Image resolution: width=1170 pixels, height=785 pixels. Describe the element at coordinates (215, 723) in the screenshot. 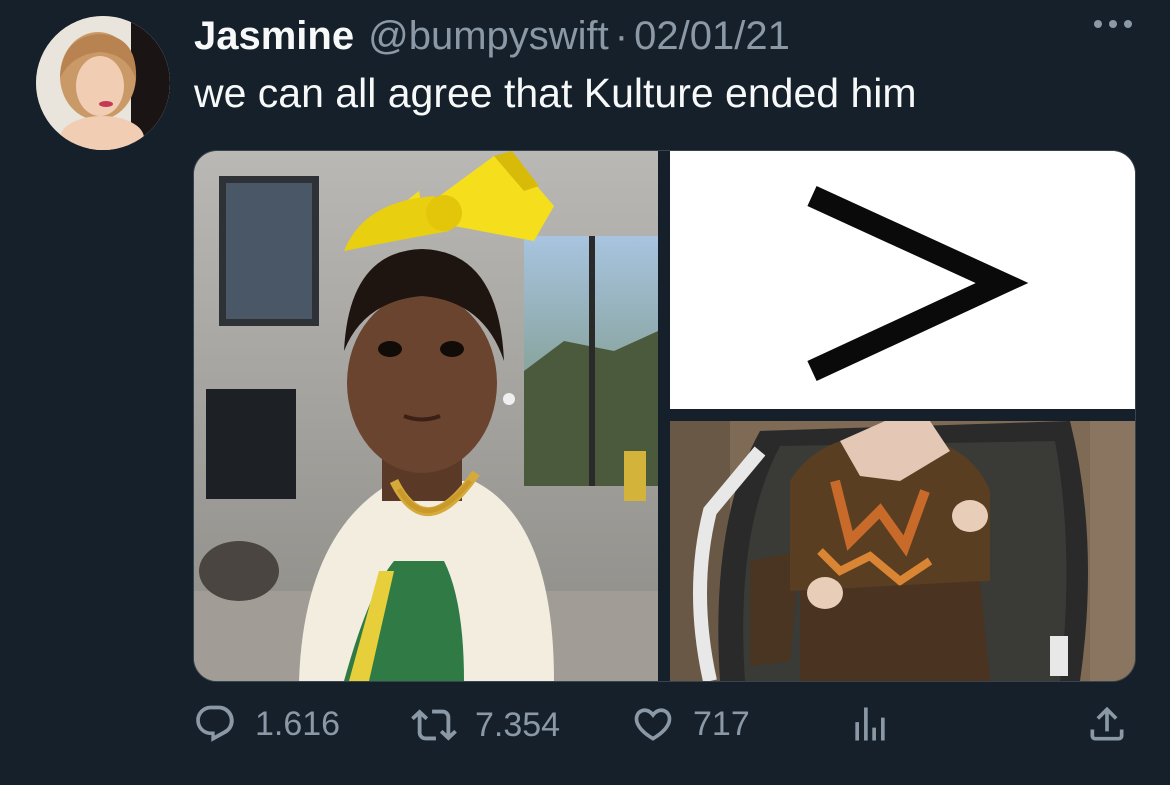

I see `reply-icon` at that location.